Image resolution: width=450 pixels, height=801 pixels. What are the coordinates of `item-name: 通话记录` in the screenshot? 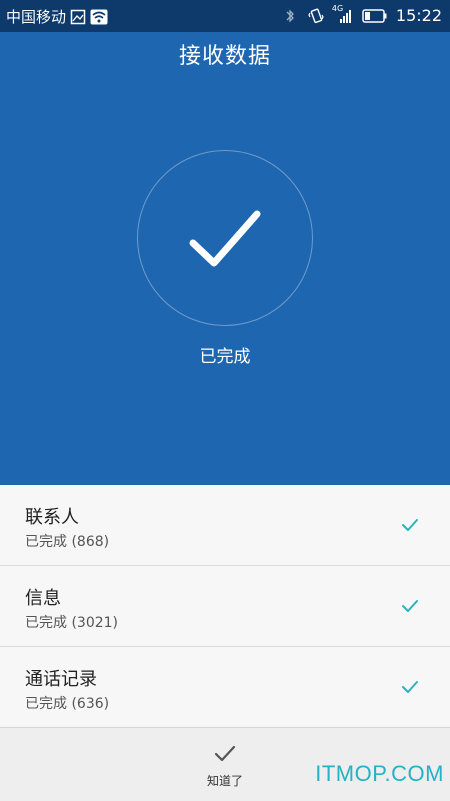 It's located at (61, 679).